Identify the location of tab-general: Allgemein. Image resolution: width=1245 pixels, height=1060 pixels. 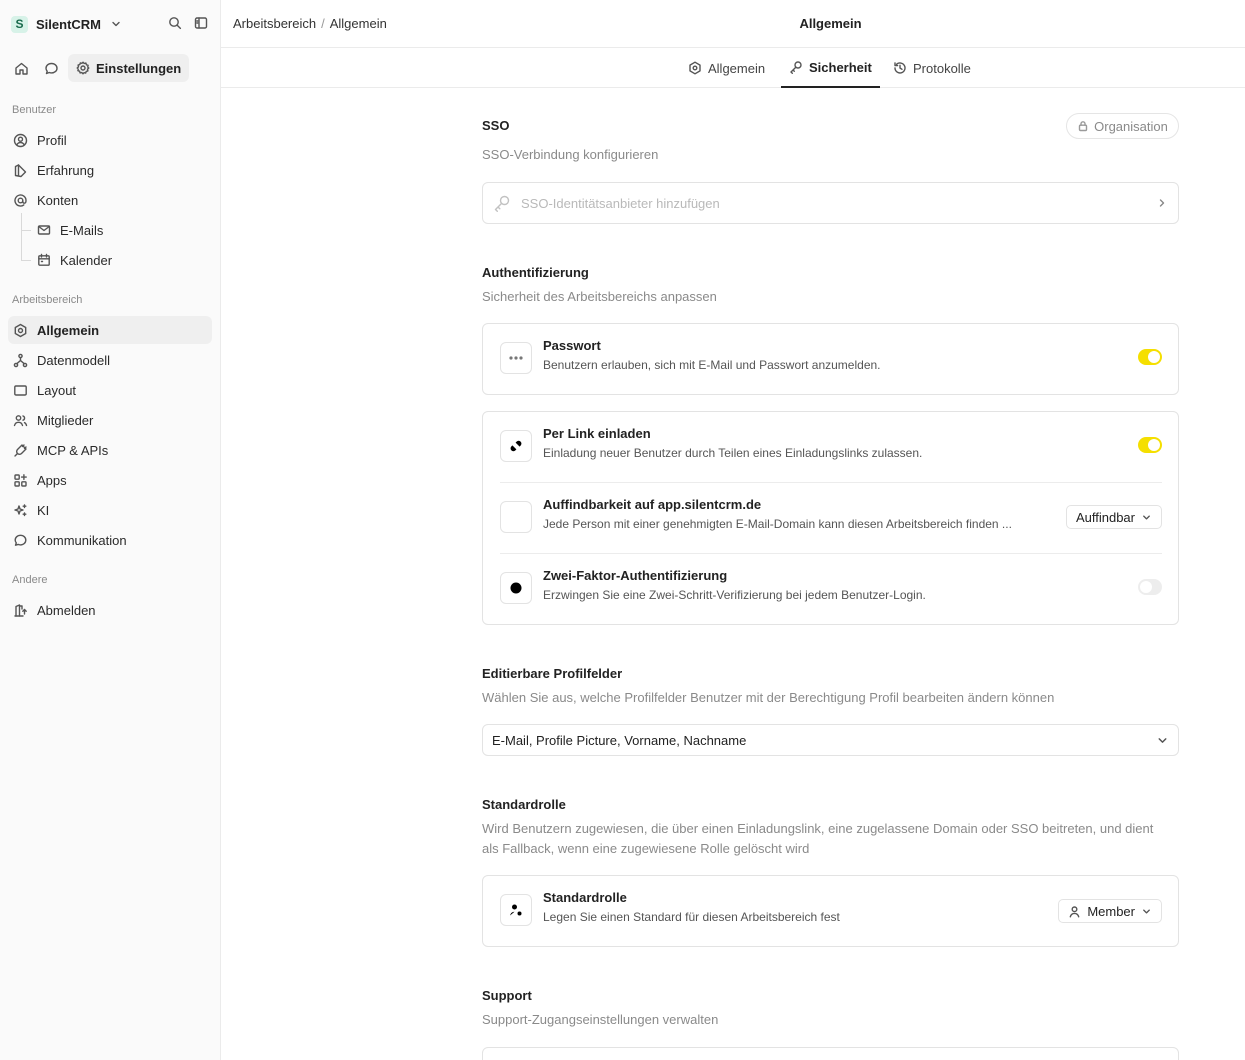
(726, 68).